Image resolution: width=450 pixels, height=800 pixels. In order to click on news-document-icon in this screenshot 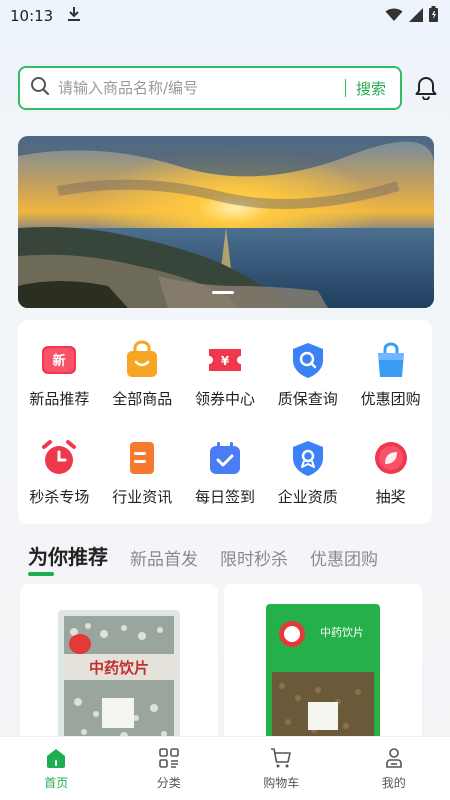, I will do `click(142, 458)`.